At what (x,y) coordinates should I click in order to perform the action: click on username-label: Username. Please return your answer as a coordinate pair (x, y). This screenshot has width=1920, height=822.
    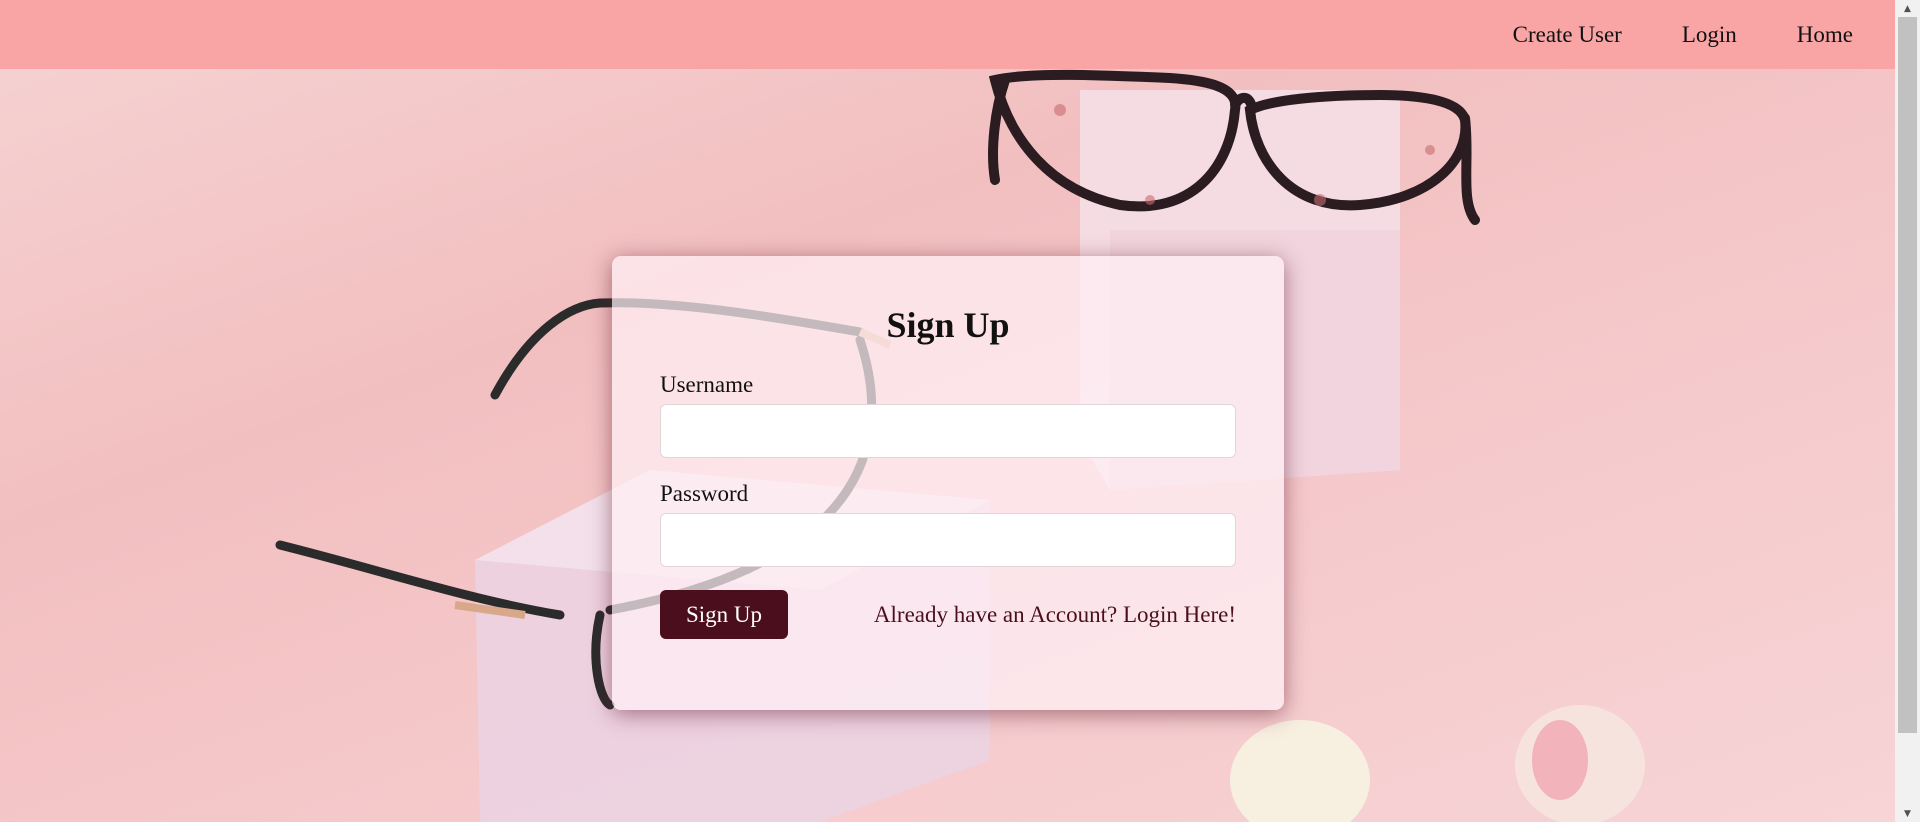
    Looking at the image, I should click on (707, 384).